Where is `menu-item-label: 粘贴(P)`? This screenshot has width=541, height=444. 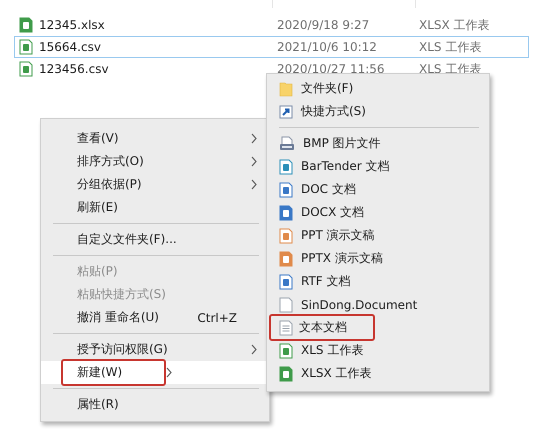
menu-item-label: 粘贴(P) is located at coordinates (98, 271).